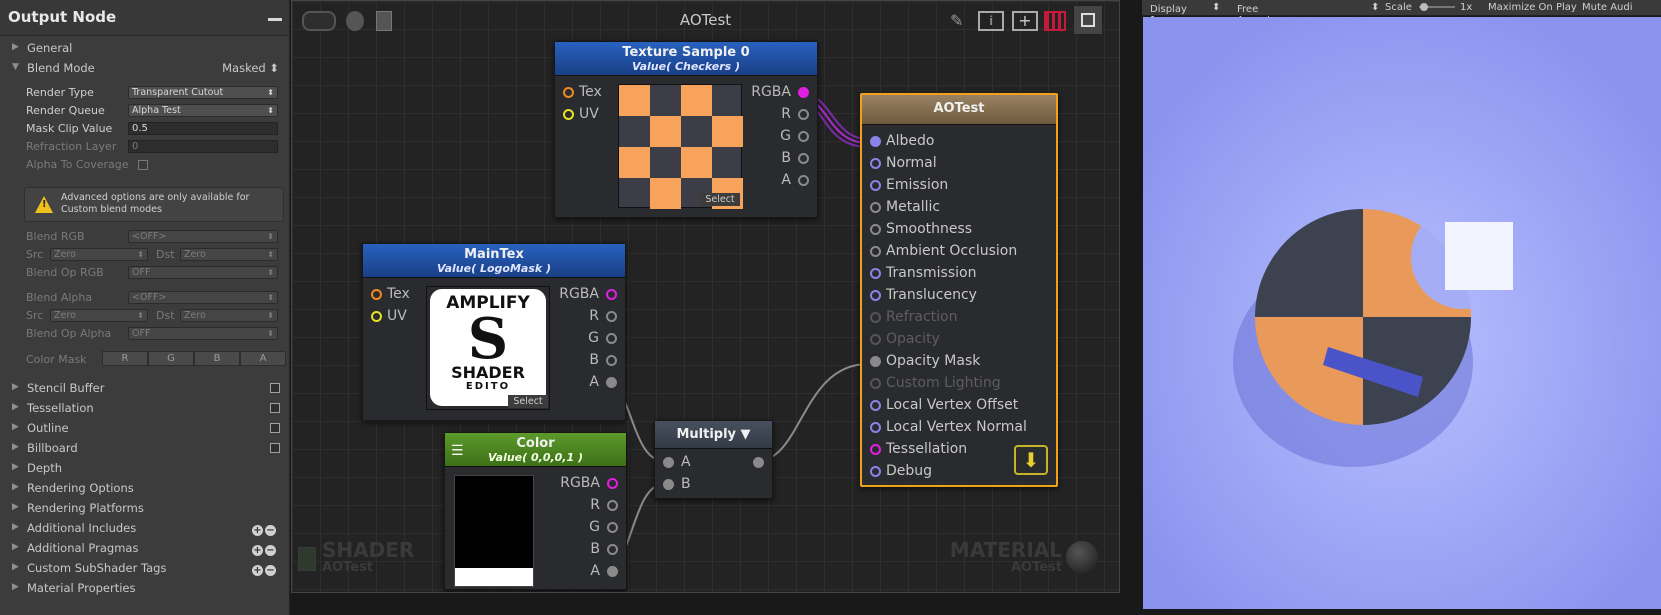 This screenshot has height=615, width=1661. I want to click on input-port-opacity-mask, so click(875, 361).